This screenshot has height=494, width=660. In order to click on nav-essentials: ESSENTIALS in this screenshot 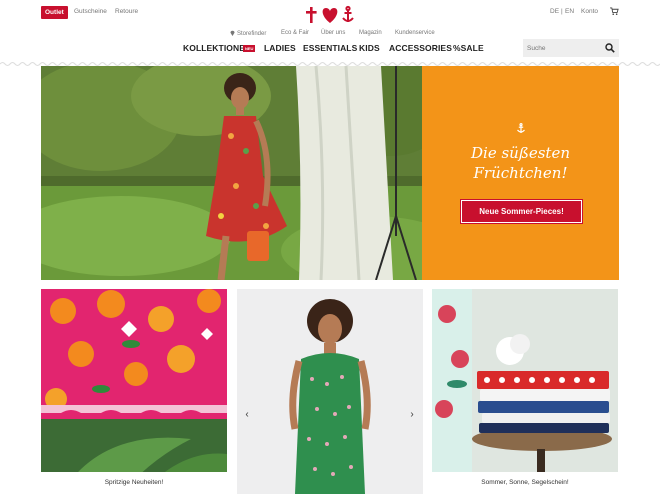, I will do `click(330, 48)`.